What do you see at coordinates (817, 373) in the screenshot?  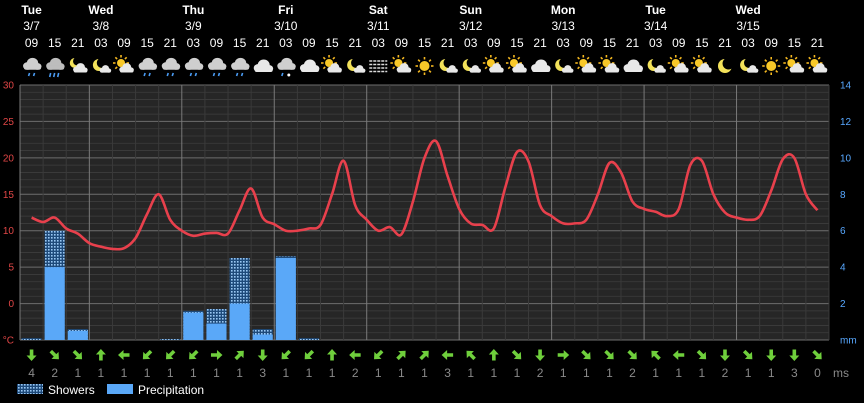 I see `wind-speed: 0` at bounding box center [817, 373].